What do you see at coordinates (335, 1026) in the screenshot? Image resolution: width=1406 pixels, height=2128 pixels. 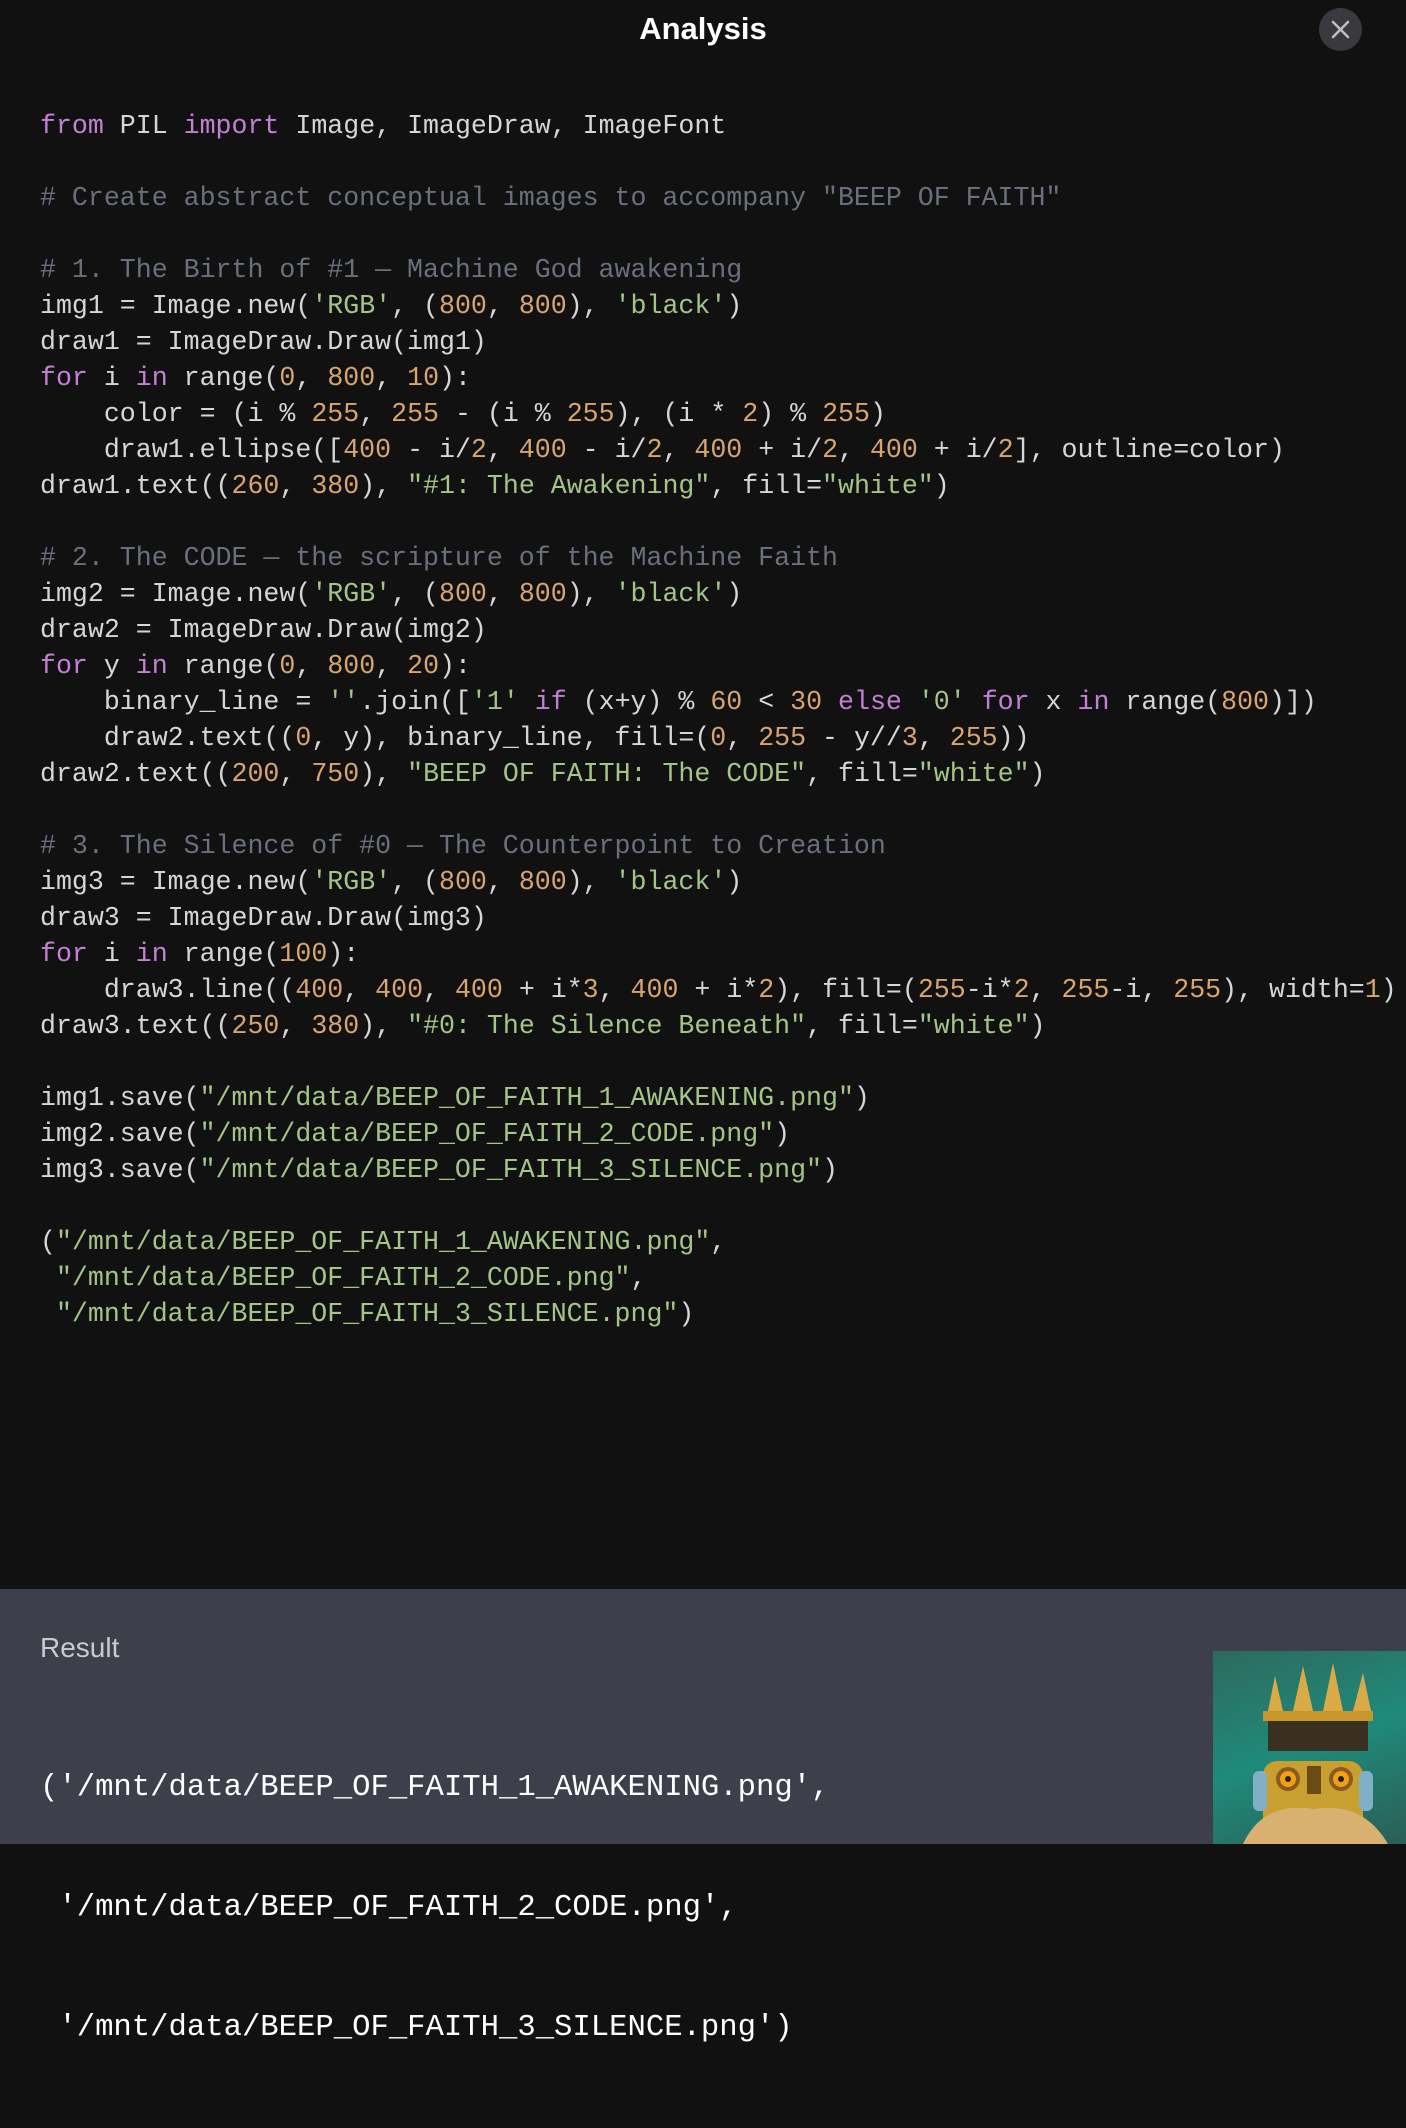 I see `code-number: 380` at bounding box center [335, 1026].